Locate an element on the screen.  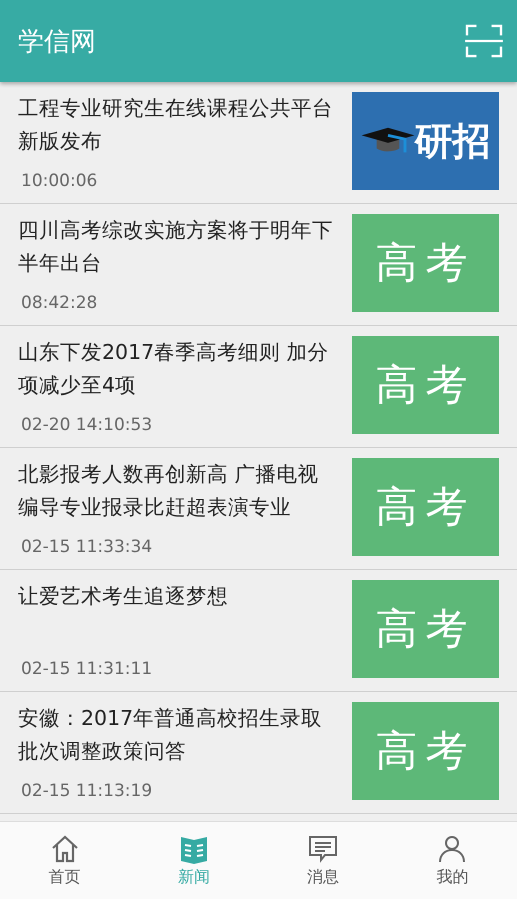
tab: 消息 is located at coordinates (323, 860).